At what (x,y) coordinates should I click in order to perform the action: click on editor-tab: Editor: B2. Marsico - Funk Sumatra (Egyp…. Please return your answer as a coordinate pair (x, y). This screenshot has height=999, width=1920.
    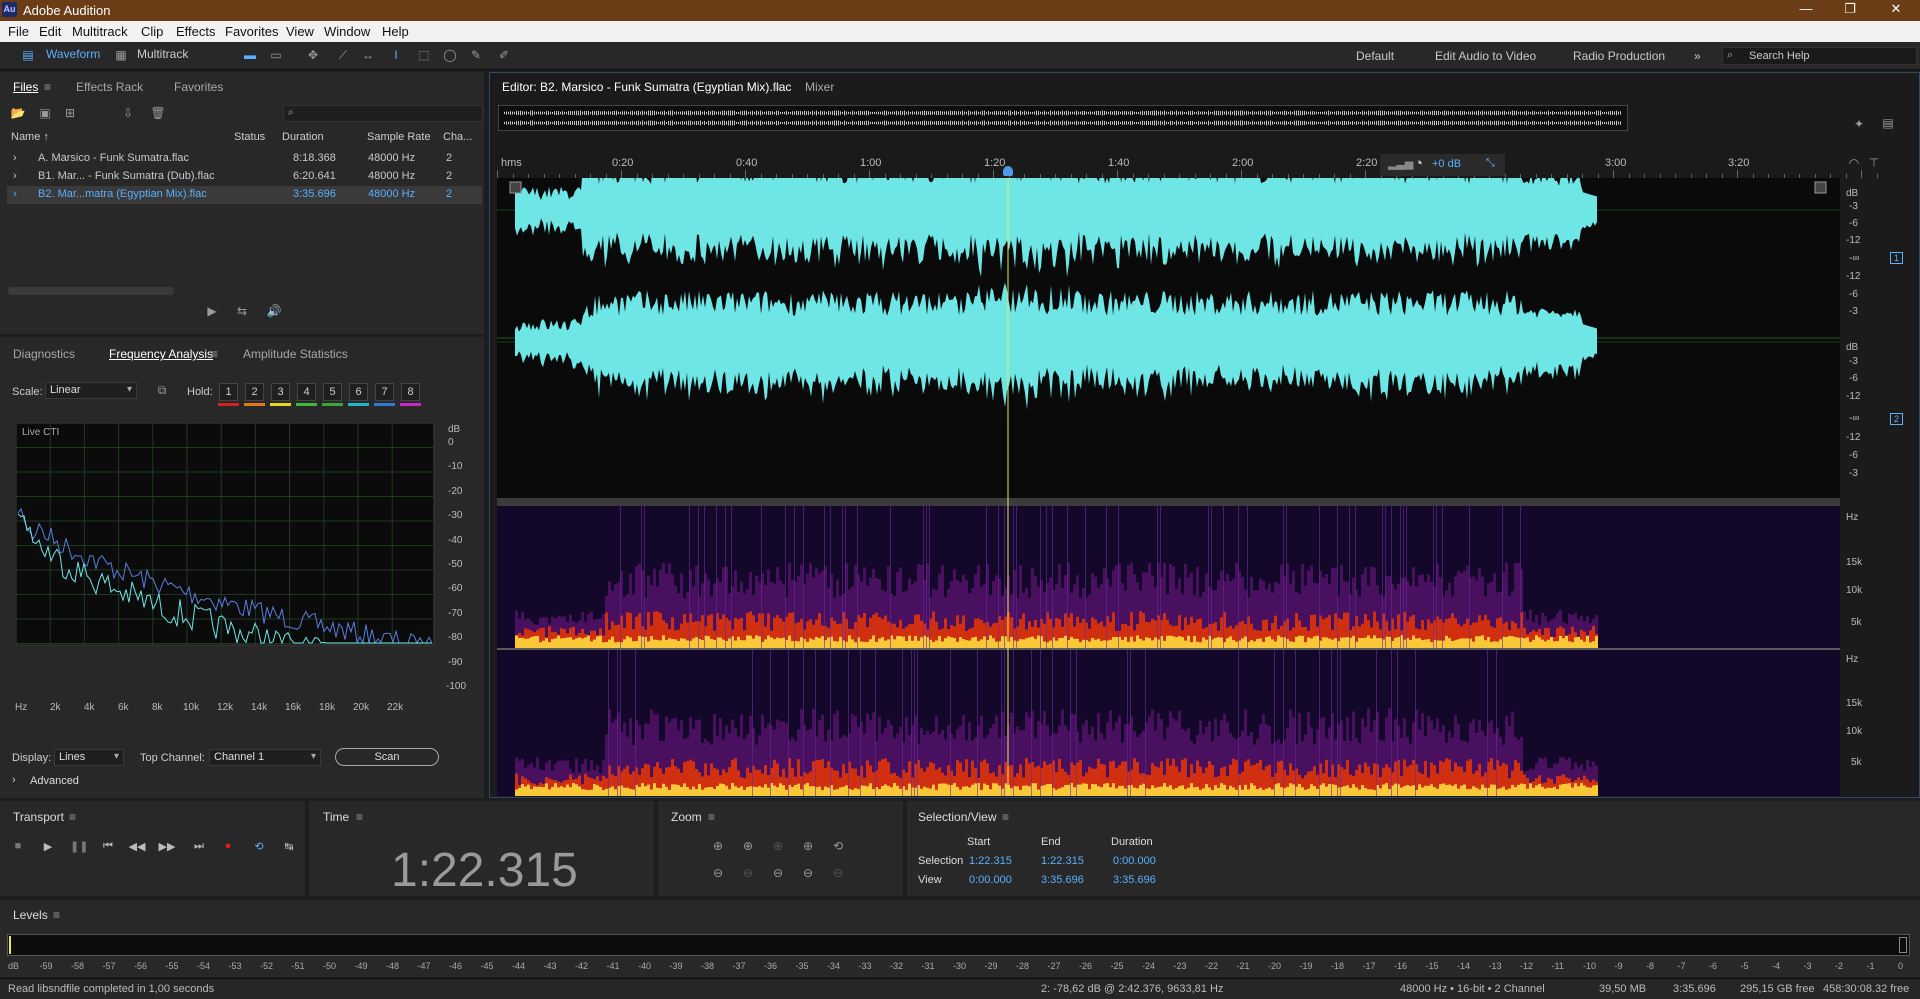
    Looking at the image, I should click on (646, 87).